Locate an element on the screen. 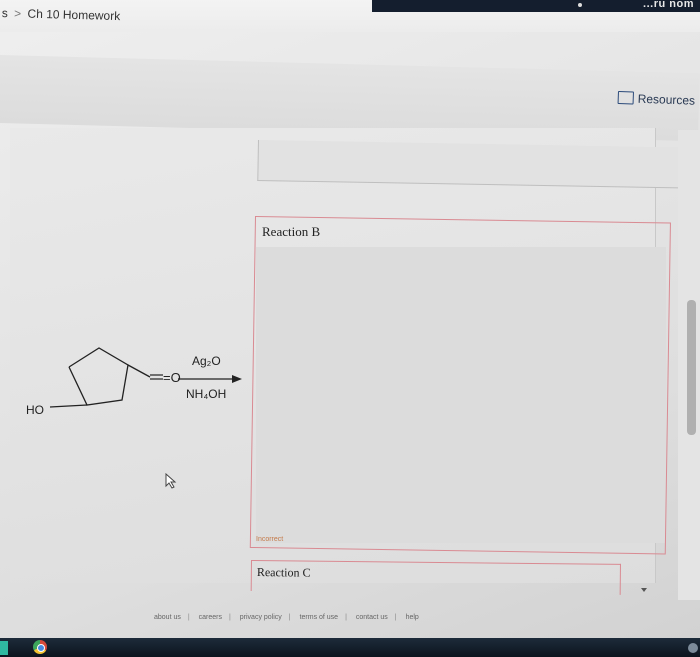 The image size is (700, 657). starting-molecule-structure: =O HO Ag₂O NH₄OH is located at coordinates (134, 382).